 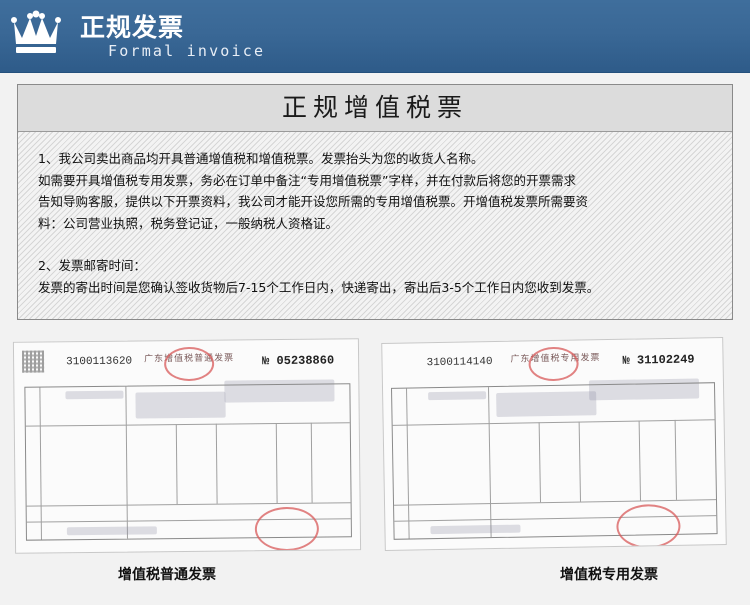 What do you see at coordinates (298, 361) in the screenshot?
I see `invoice-number: № 05238860` at bounding box center [298, 361].